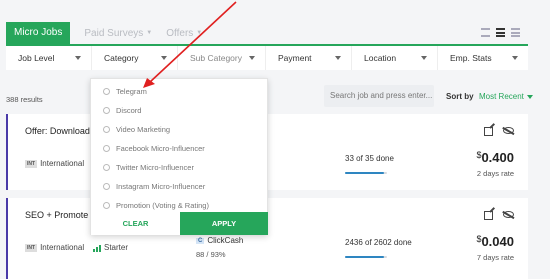 This screenshot has width=550, height=279. What do you see at coordinates (497, 157) in the screenshot?
I see `price-value: 0.400` at bounding box center [497, 157].